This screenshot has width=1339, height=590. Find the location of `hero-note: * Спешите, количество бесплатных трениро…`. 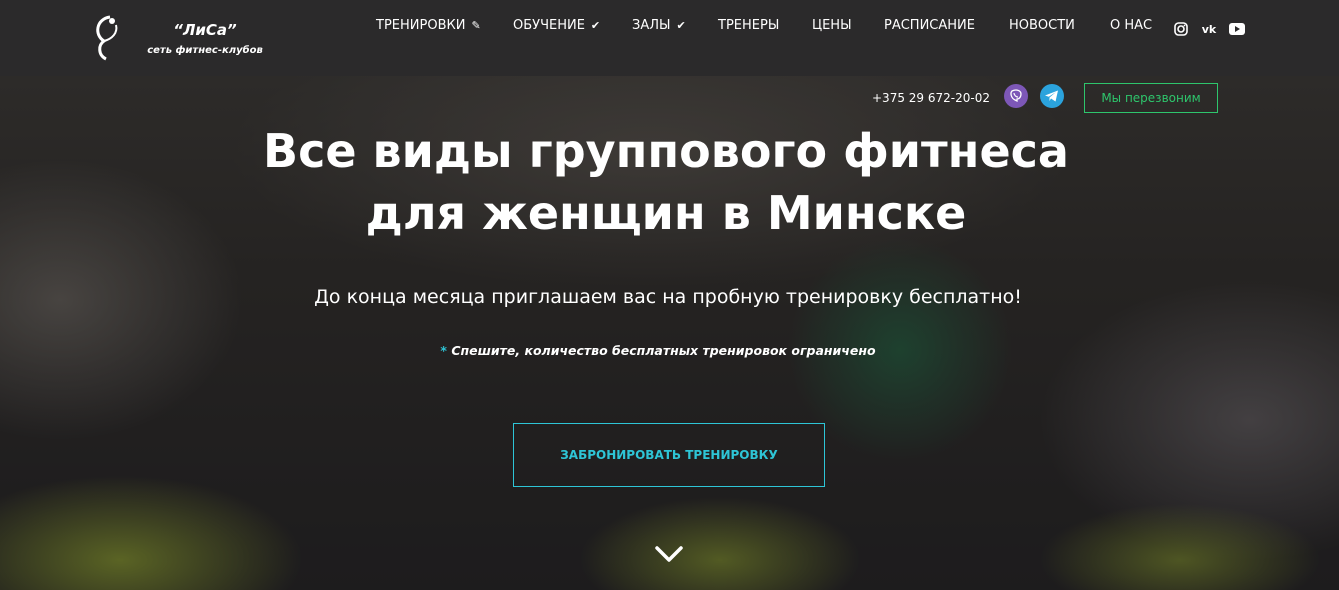

hero-note: * Спешите, количество бесплатных трениро… is located at coordinates (658, 350).